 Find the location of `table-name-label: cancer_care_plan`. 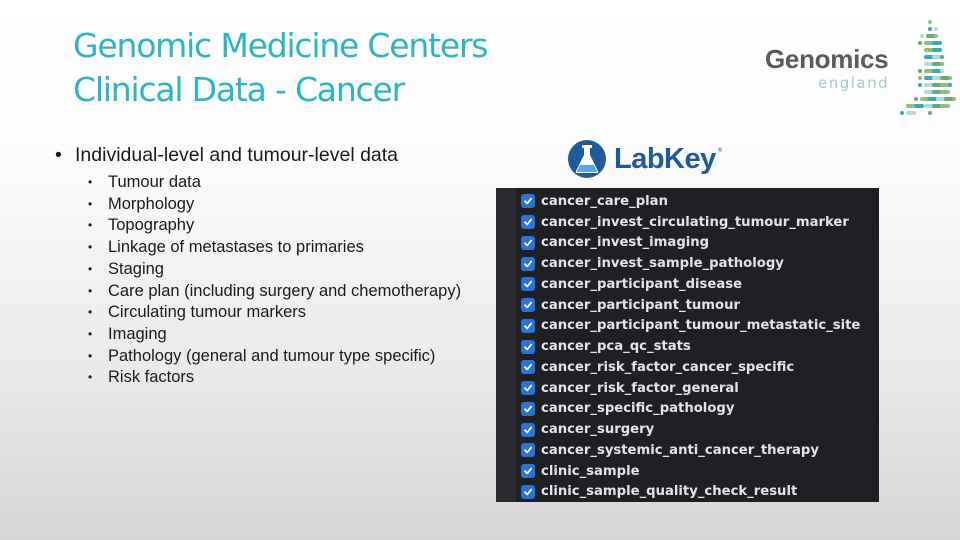

table-name-label: cancer_care_plan is located at coordinates (604, 201).